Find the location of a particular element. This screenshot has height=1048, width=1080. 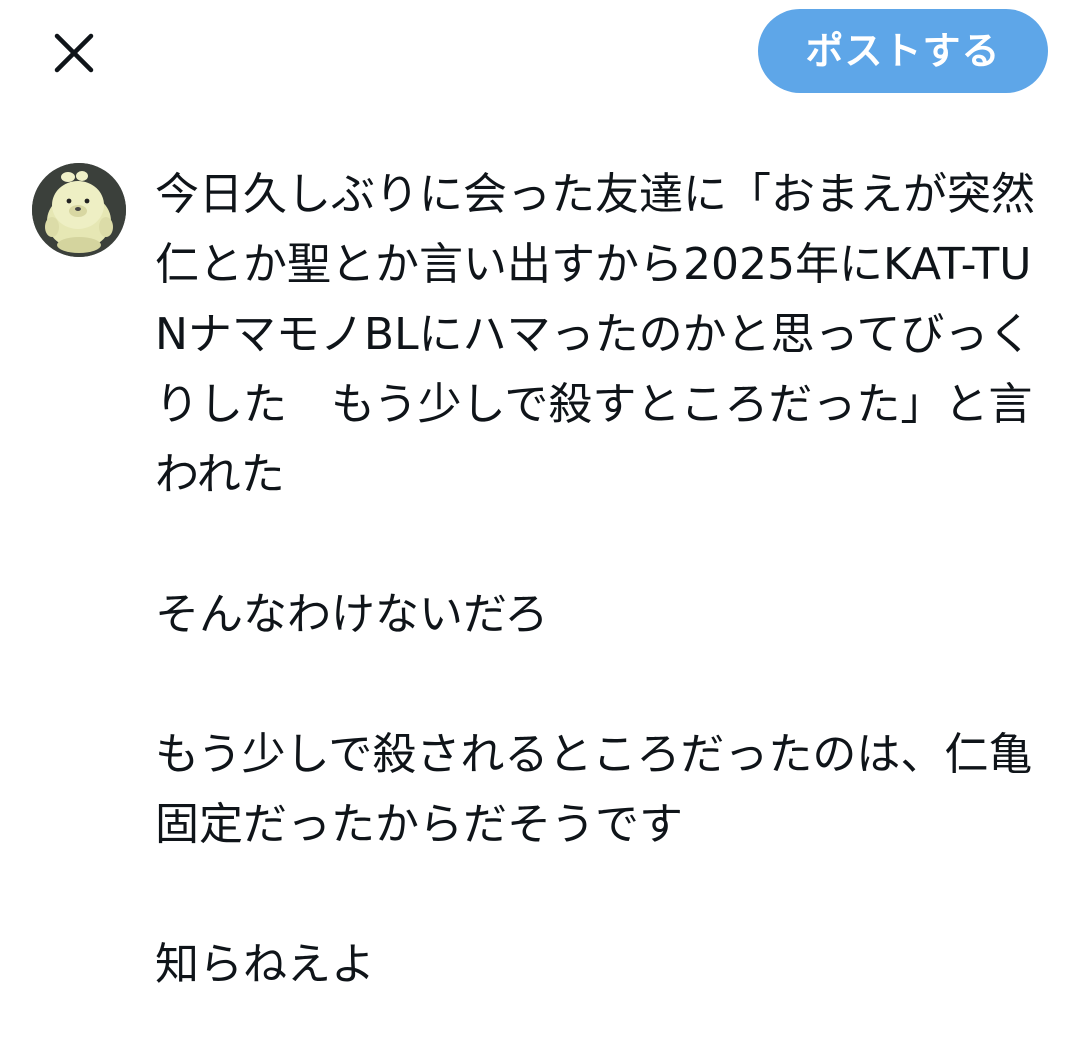

avatar is located at coordinates (79, 210).